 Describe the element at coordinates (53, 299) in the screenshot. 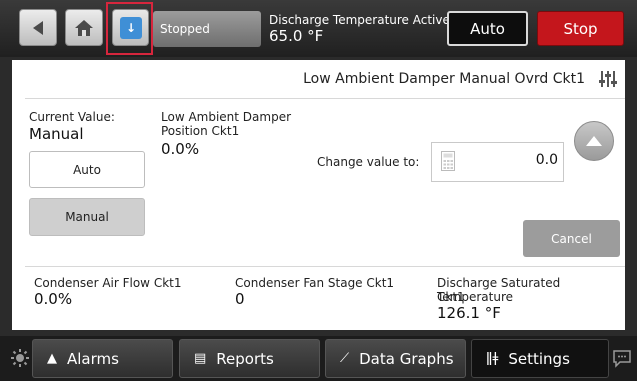

I see `airflow-value: 0.0%` at that location.